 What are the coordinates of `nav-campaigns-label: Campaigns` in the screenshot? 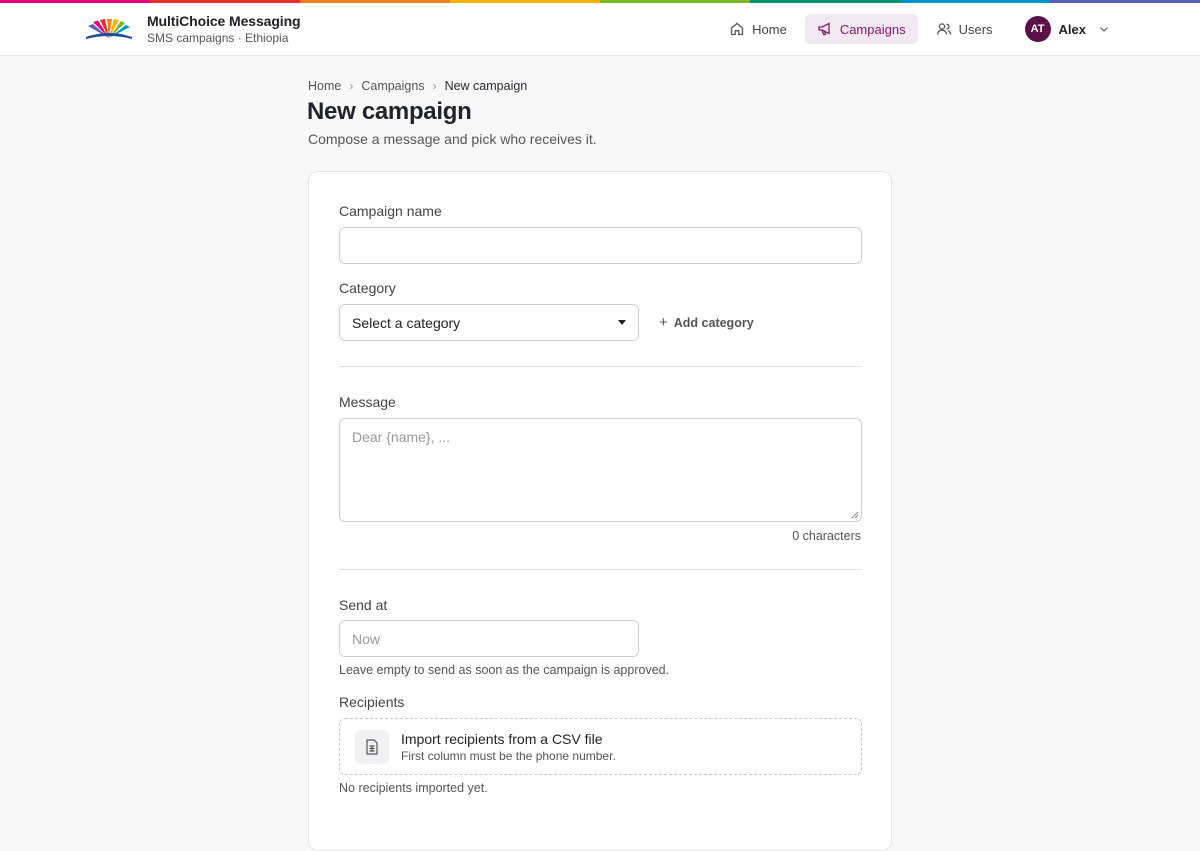 It's located at (872, 29).